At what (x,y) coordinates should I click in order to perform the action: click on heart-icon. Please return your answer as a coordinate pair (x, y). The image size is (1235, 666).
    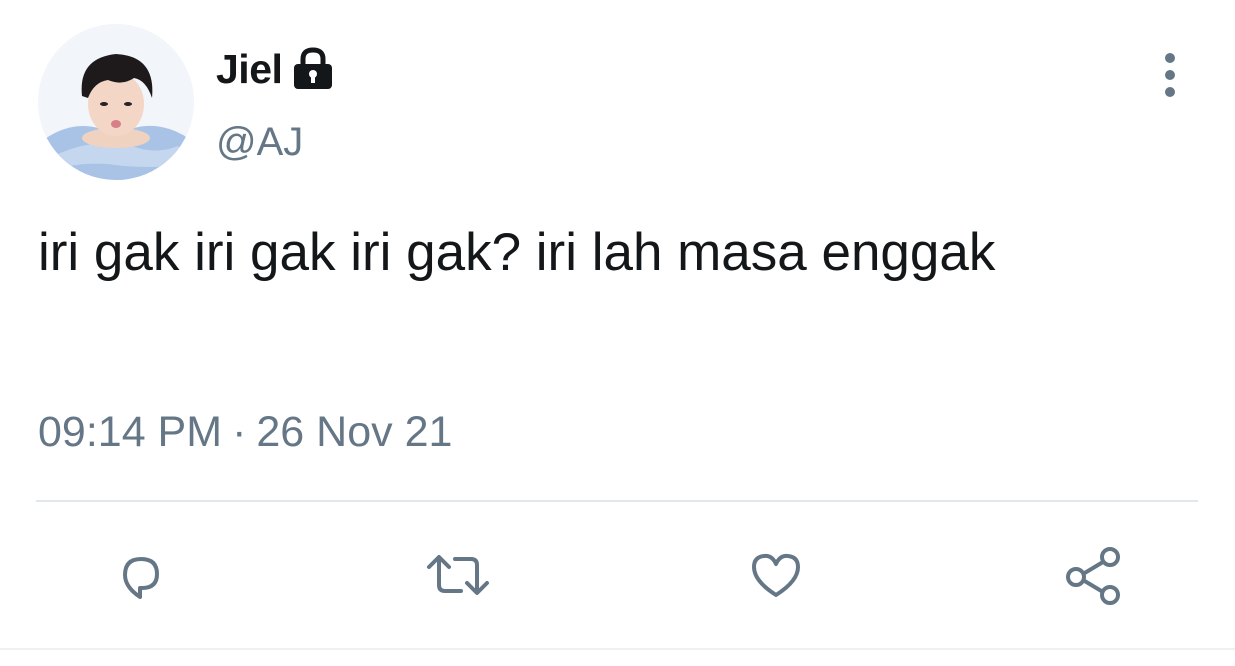
    Looking at the image, I should click on (776, 575).